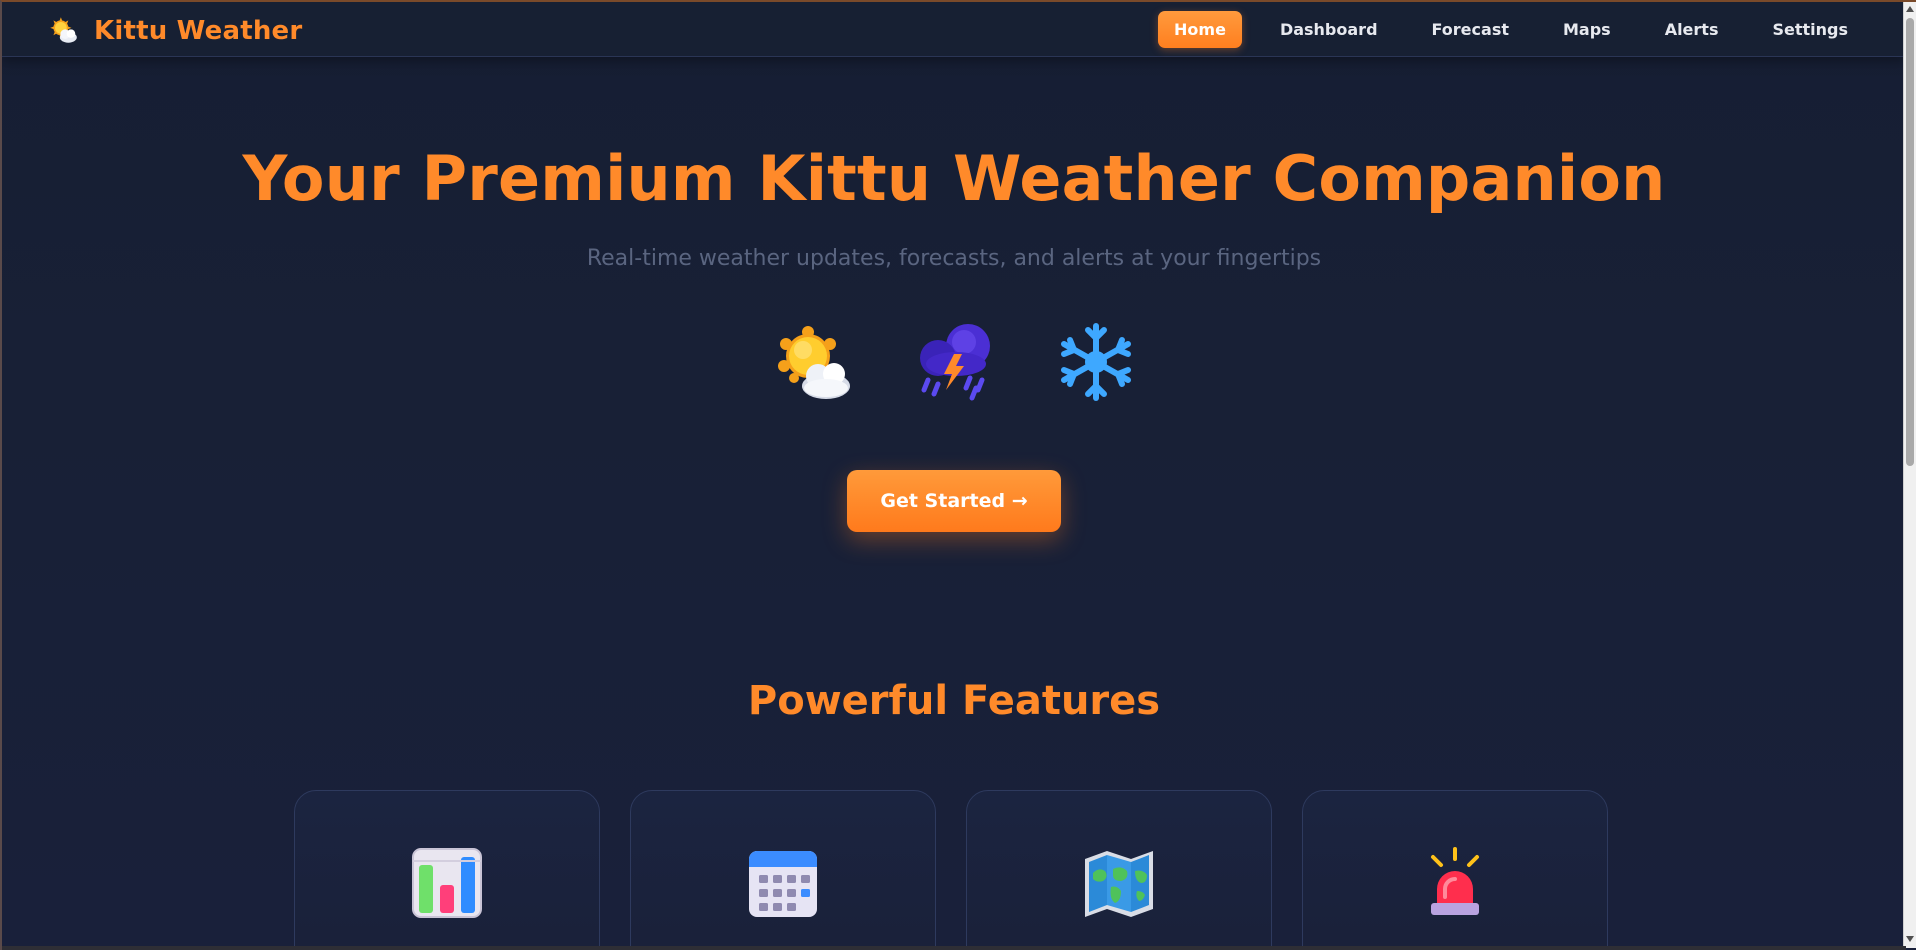 This screenshot has height=950, width=1916. What do you see at coordinates (1910, 939) in the screenshot?
I see `scroll-down-arrow-icon` at bounding box center [1910, 939].